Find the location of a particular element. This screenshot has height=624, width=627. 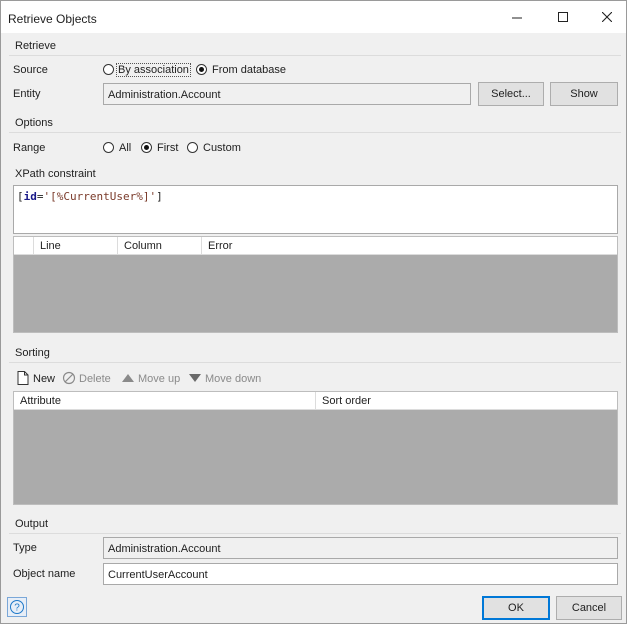

from-database-label: From database is located at coordinates (249, 70).